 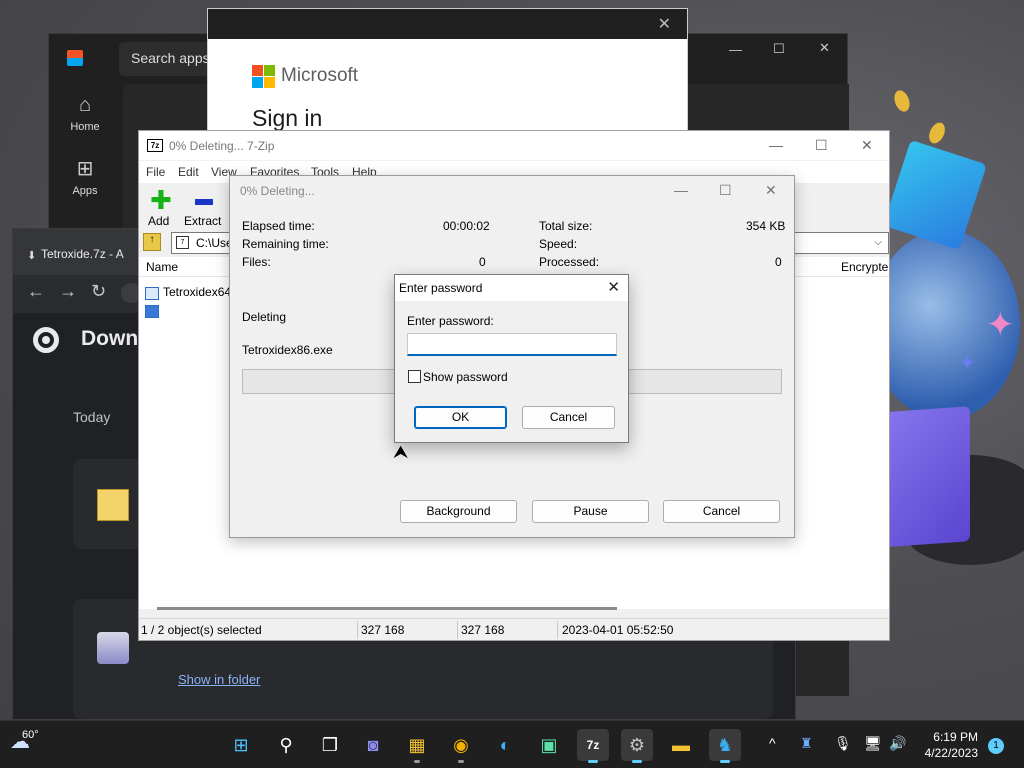 What do you see at coordinates (483, 630) in the screenshot?
I see `status-packed: 327 168` at bounding box center [483, 630].